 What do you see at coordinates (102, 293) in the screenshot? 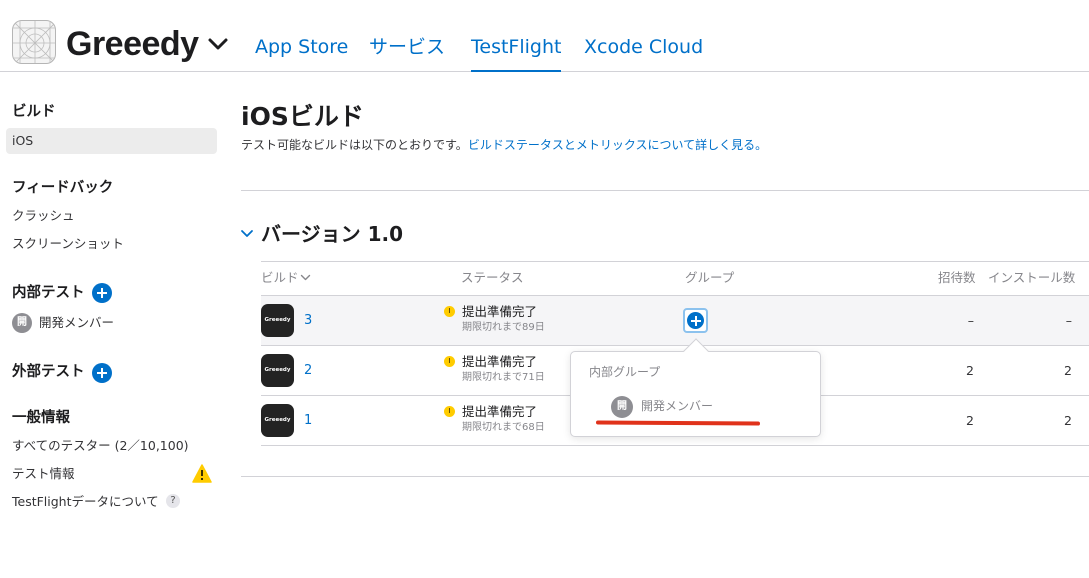
I see `add-internal-group-button` at bounding box center [102, 293].